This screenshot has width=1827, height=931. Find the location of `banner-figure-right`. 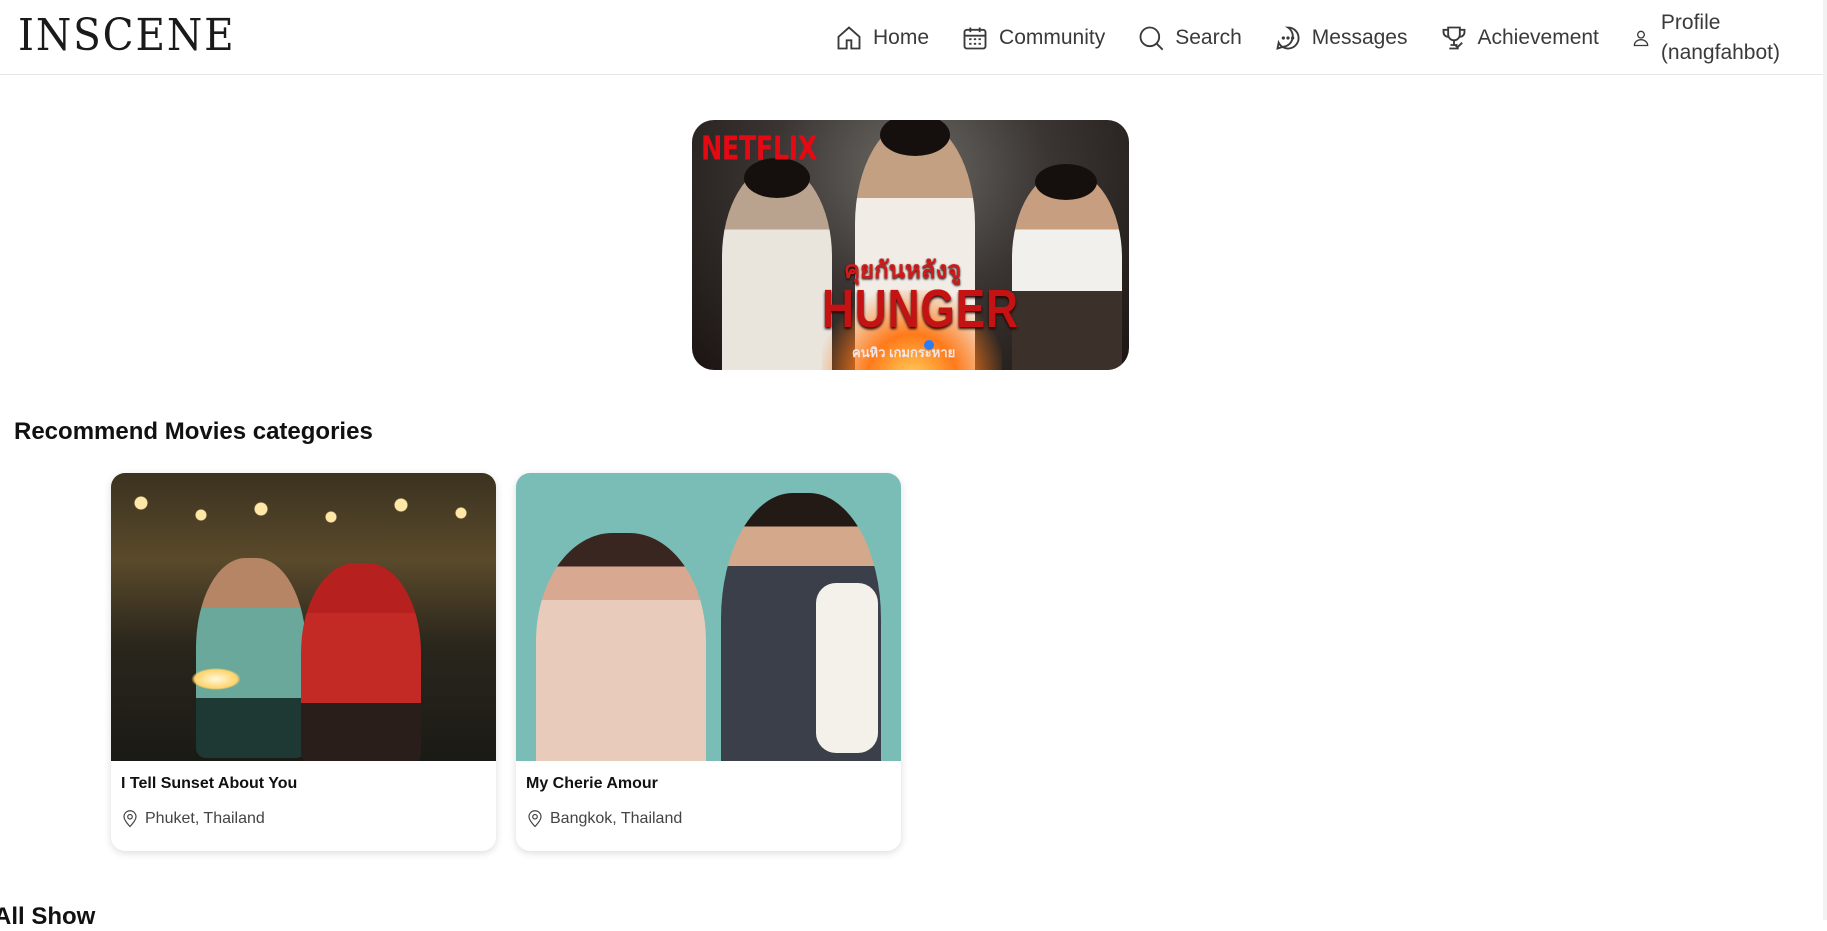

banner-figure-right is located at coordinates (1067, 270).